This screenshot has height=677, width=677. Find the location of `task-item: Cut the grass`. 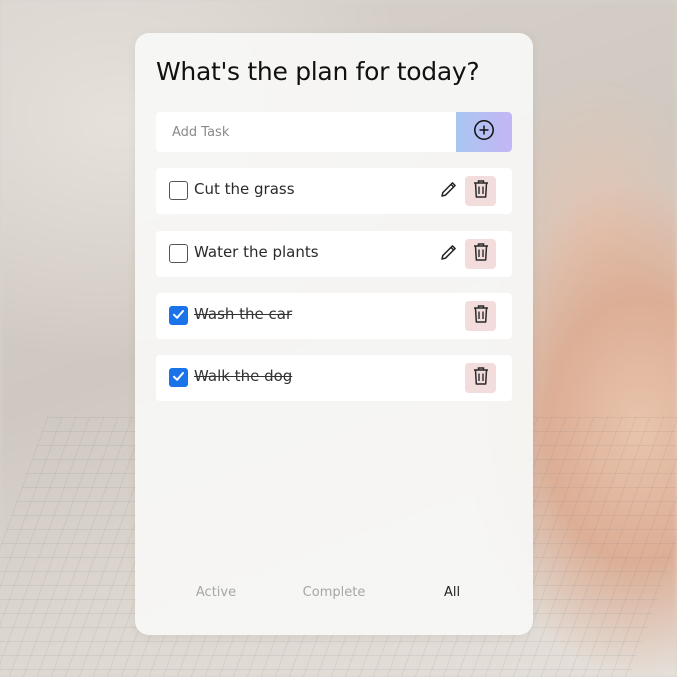

task-item: Cut the grass is located at coordinates (334, 191).